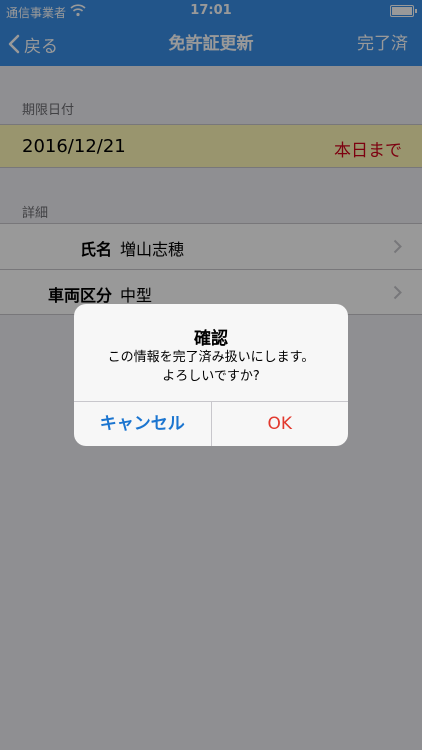 This screenshot has width=422, height=750. What do you see at coordinates (211, 339) in the screenshot?
I see `dialog-title: 確認` at bounding box center [211, 339].